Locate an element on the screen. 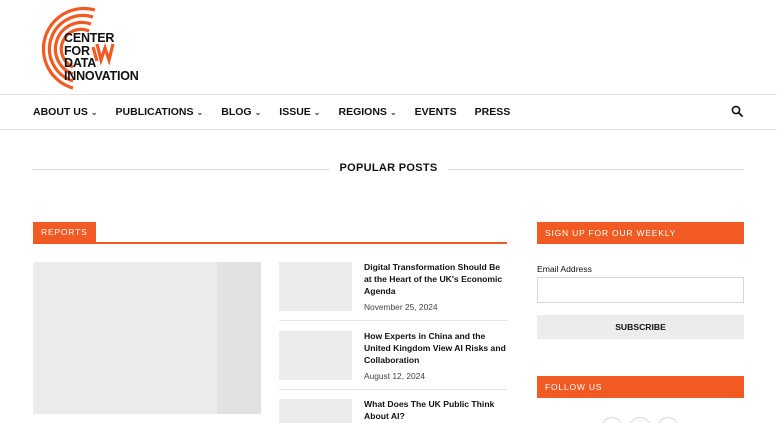  nav-item-label: EVENTS is located at coordinates (435, 112).